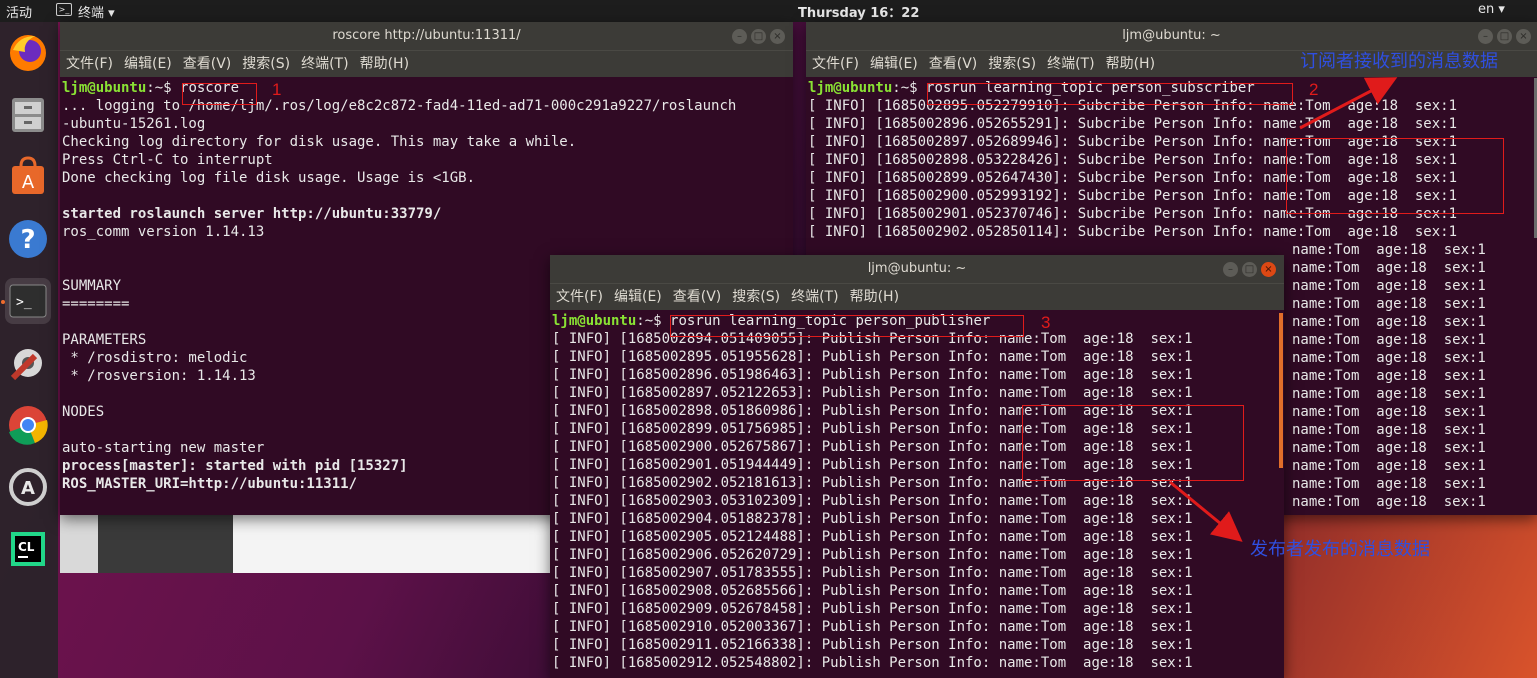 This screenshot has width=1537, height=678. What do you see at coordinates (1206, 511) in the screenshot?
I see `arrow-to-publisher-label` at bounding box center [1206, 511].